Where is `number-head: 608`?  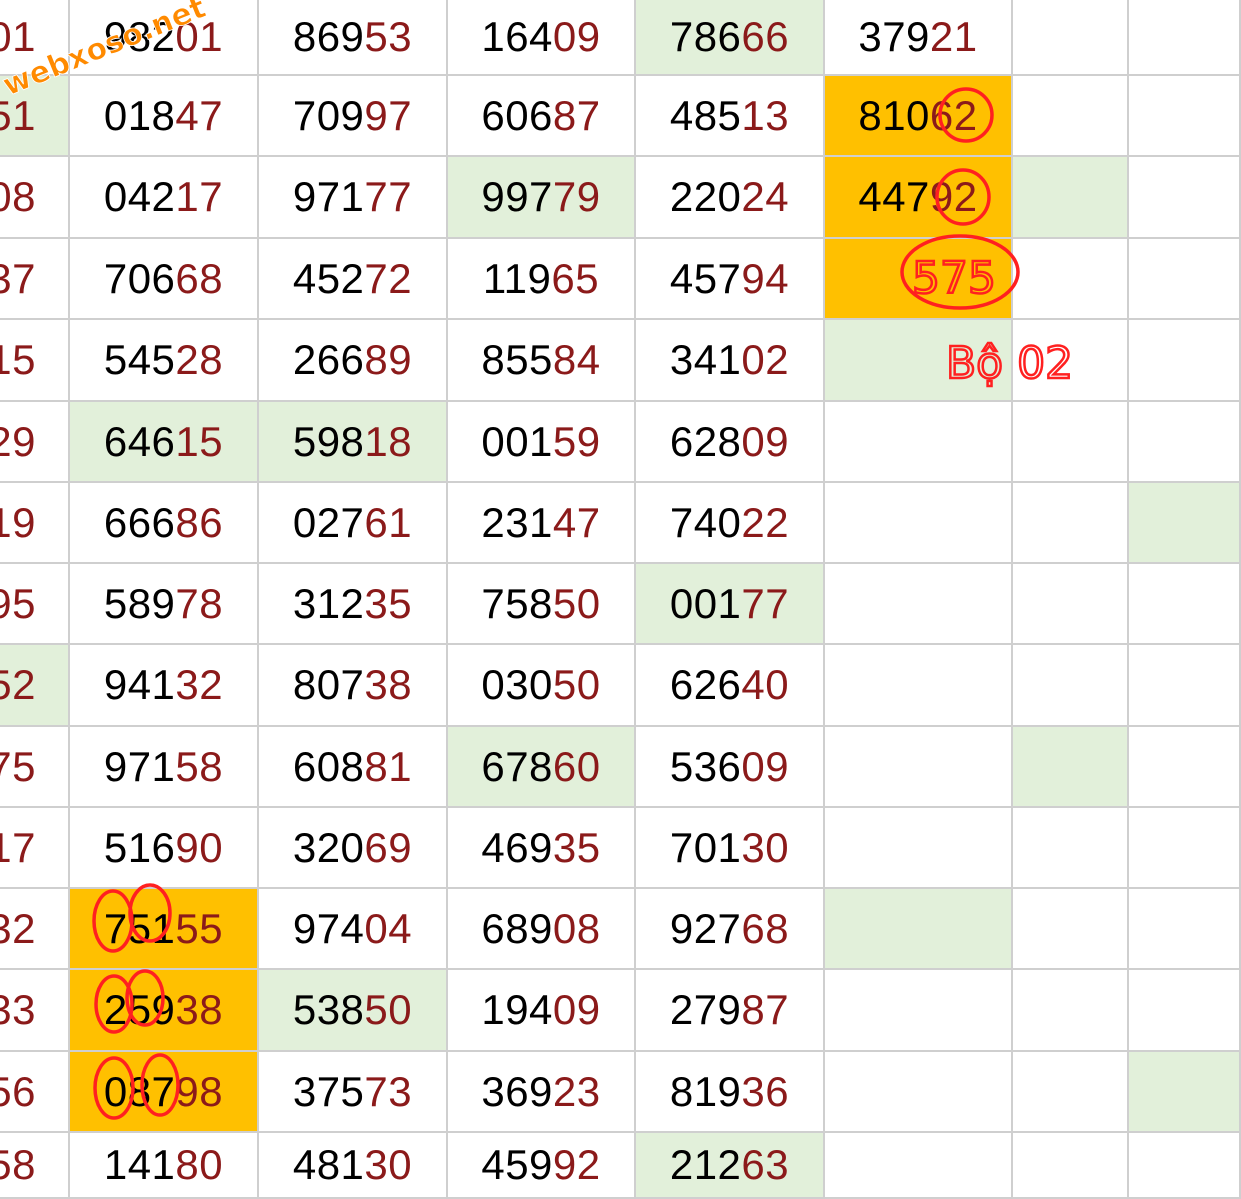
number-head: 608 is located at coordinates (328, 766).